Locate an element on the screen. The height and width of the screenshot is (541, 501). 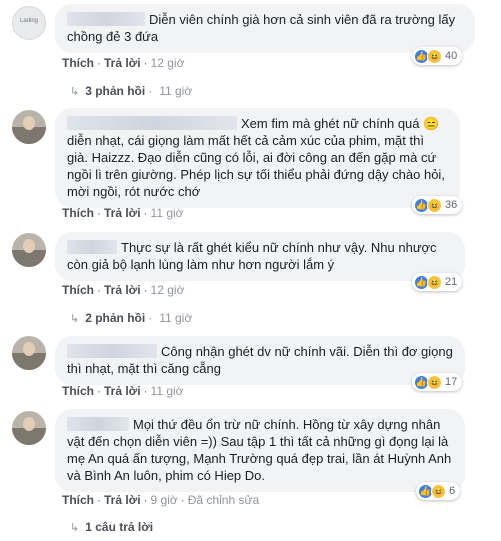
replies-label: 3 phản hồi is located at coordinates (115, 91).